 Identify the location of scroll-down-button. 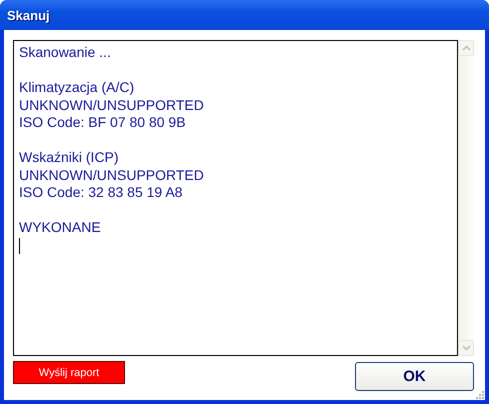
(466, 348).